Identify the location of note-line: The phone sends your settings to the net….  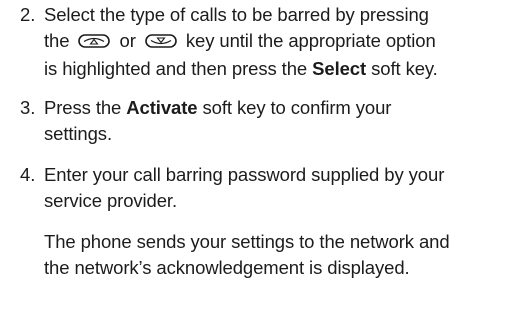
(247, 241).